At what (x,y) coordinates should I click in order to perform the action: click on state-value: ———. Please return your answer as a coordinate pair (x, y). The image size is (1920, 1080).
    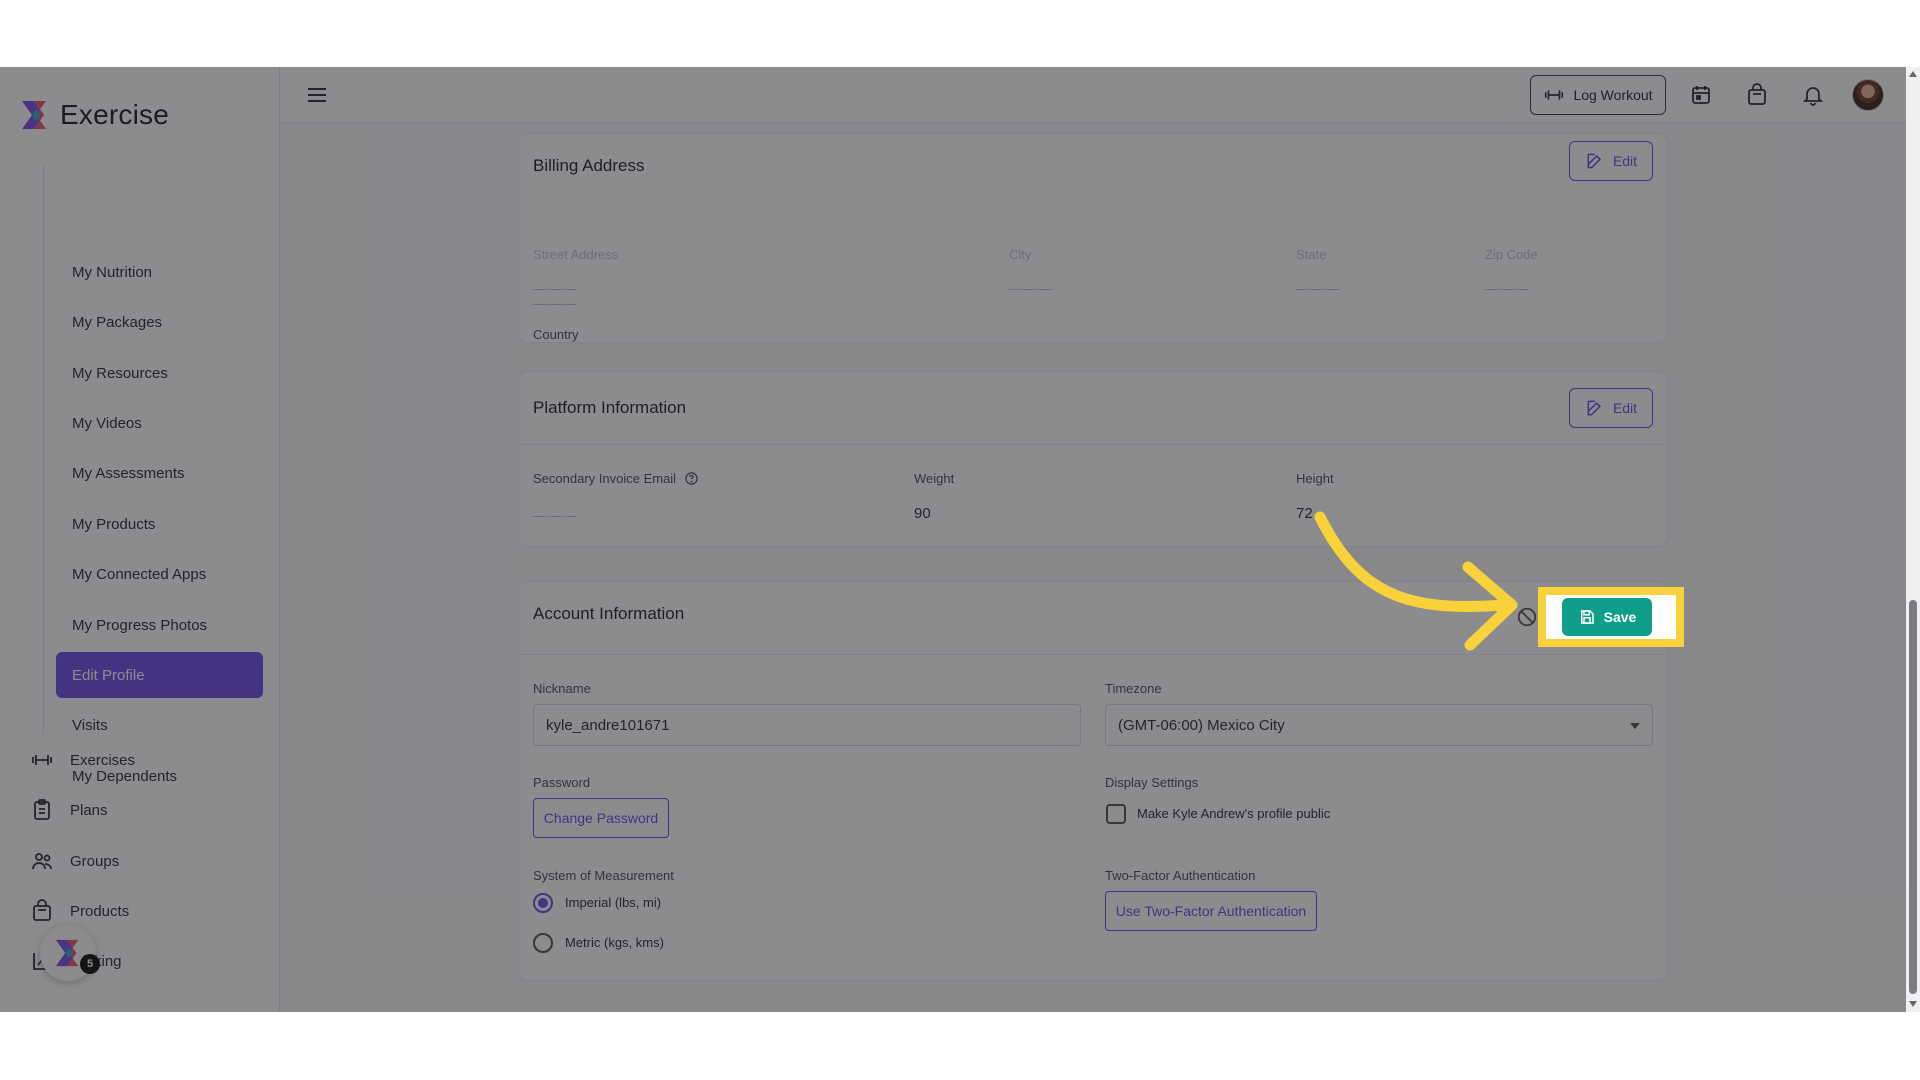
    Looking at the image, I should click on (1318, 288).